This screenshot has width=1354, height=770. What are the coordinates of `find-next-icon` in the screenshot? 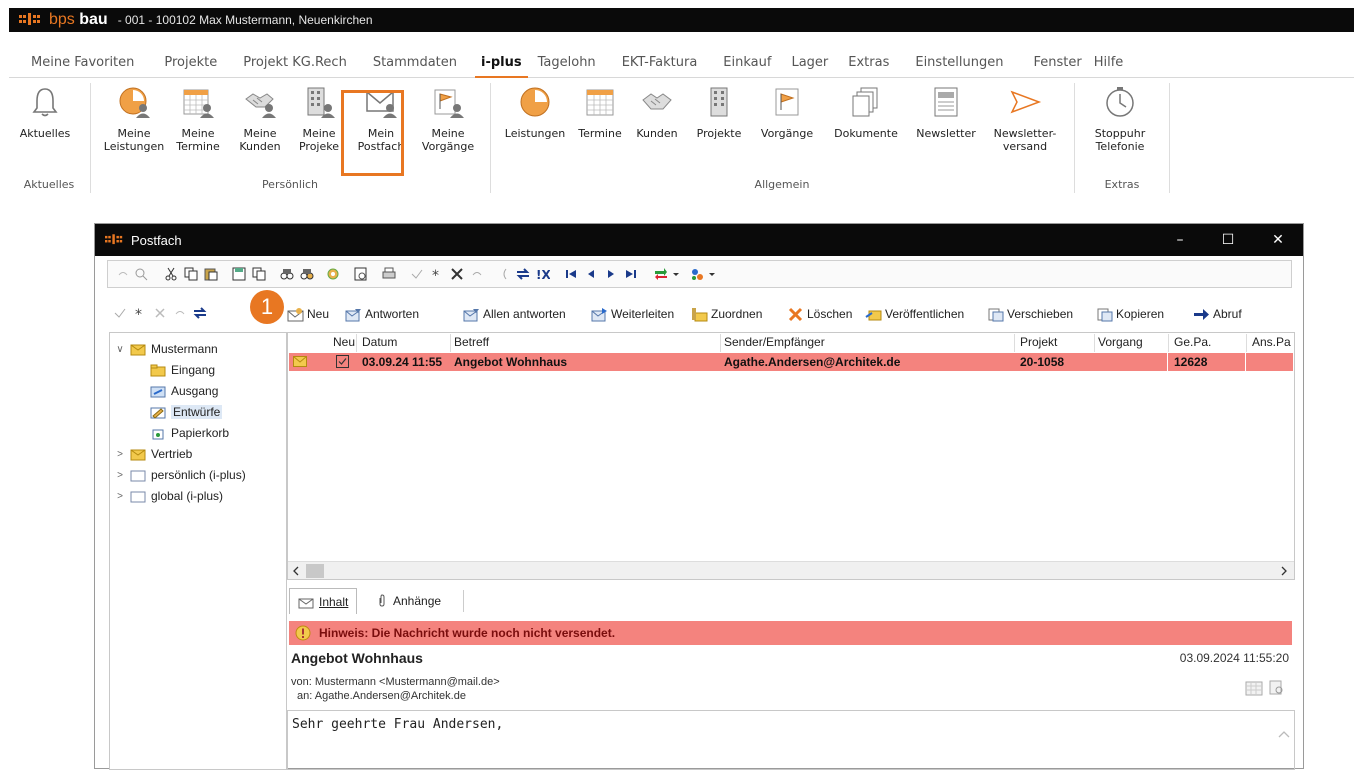 It's located at (307, 274).